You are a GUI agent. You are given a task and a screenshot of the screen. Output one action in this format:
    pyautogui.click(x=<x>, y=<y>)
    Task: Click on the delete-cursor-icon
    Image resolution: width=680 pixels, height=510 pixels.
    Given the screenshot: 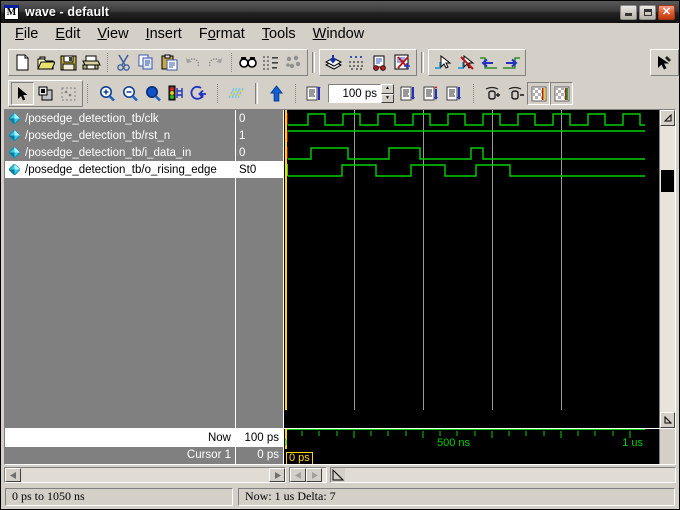 What is the action you would take?
    pyautogui.click(x=515, y=93)
    